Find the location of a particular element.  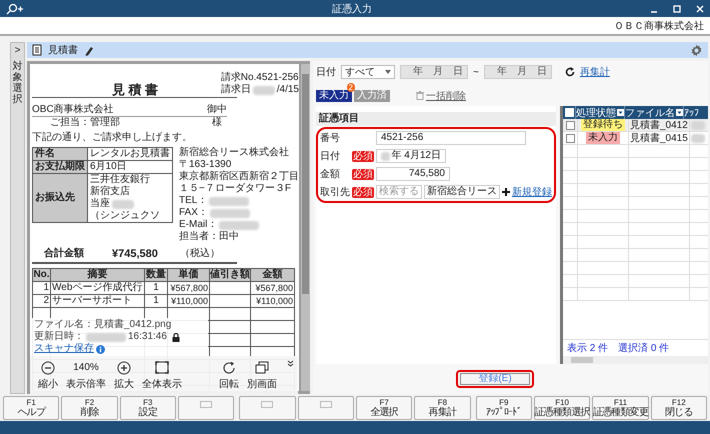

table-cell: Webページ作成代行 is located at coordinates (97, 288).